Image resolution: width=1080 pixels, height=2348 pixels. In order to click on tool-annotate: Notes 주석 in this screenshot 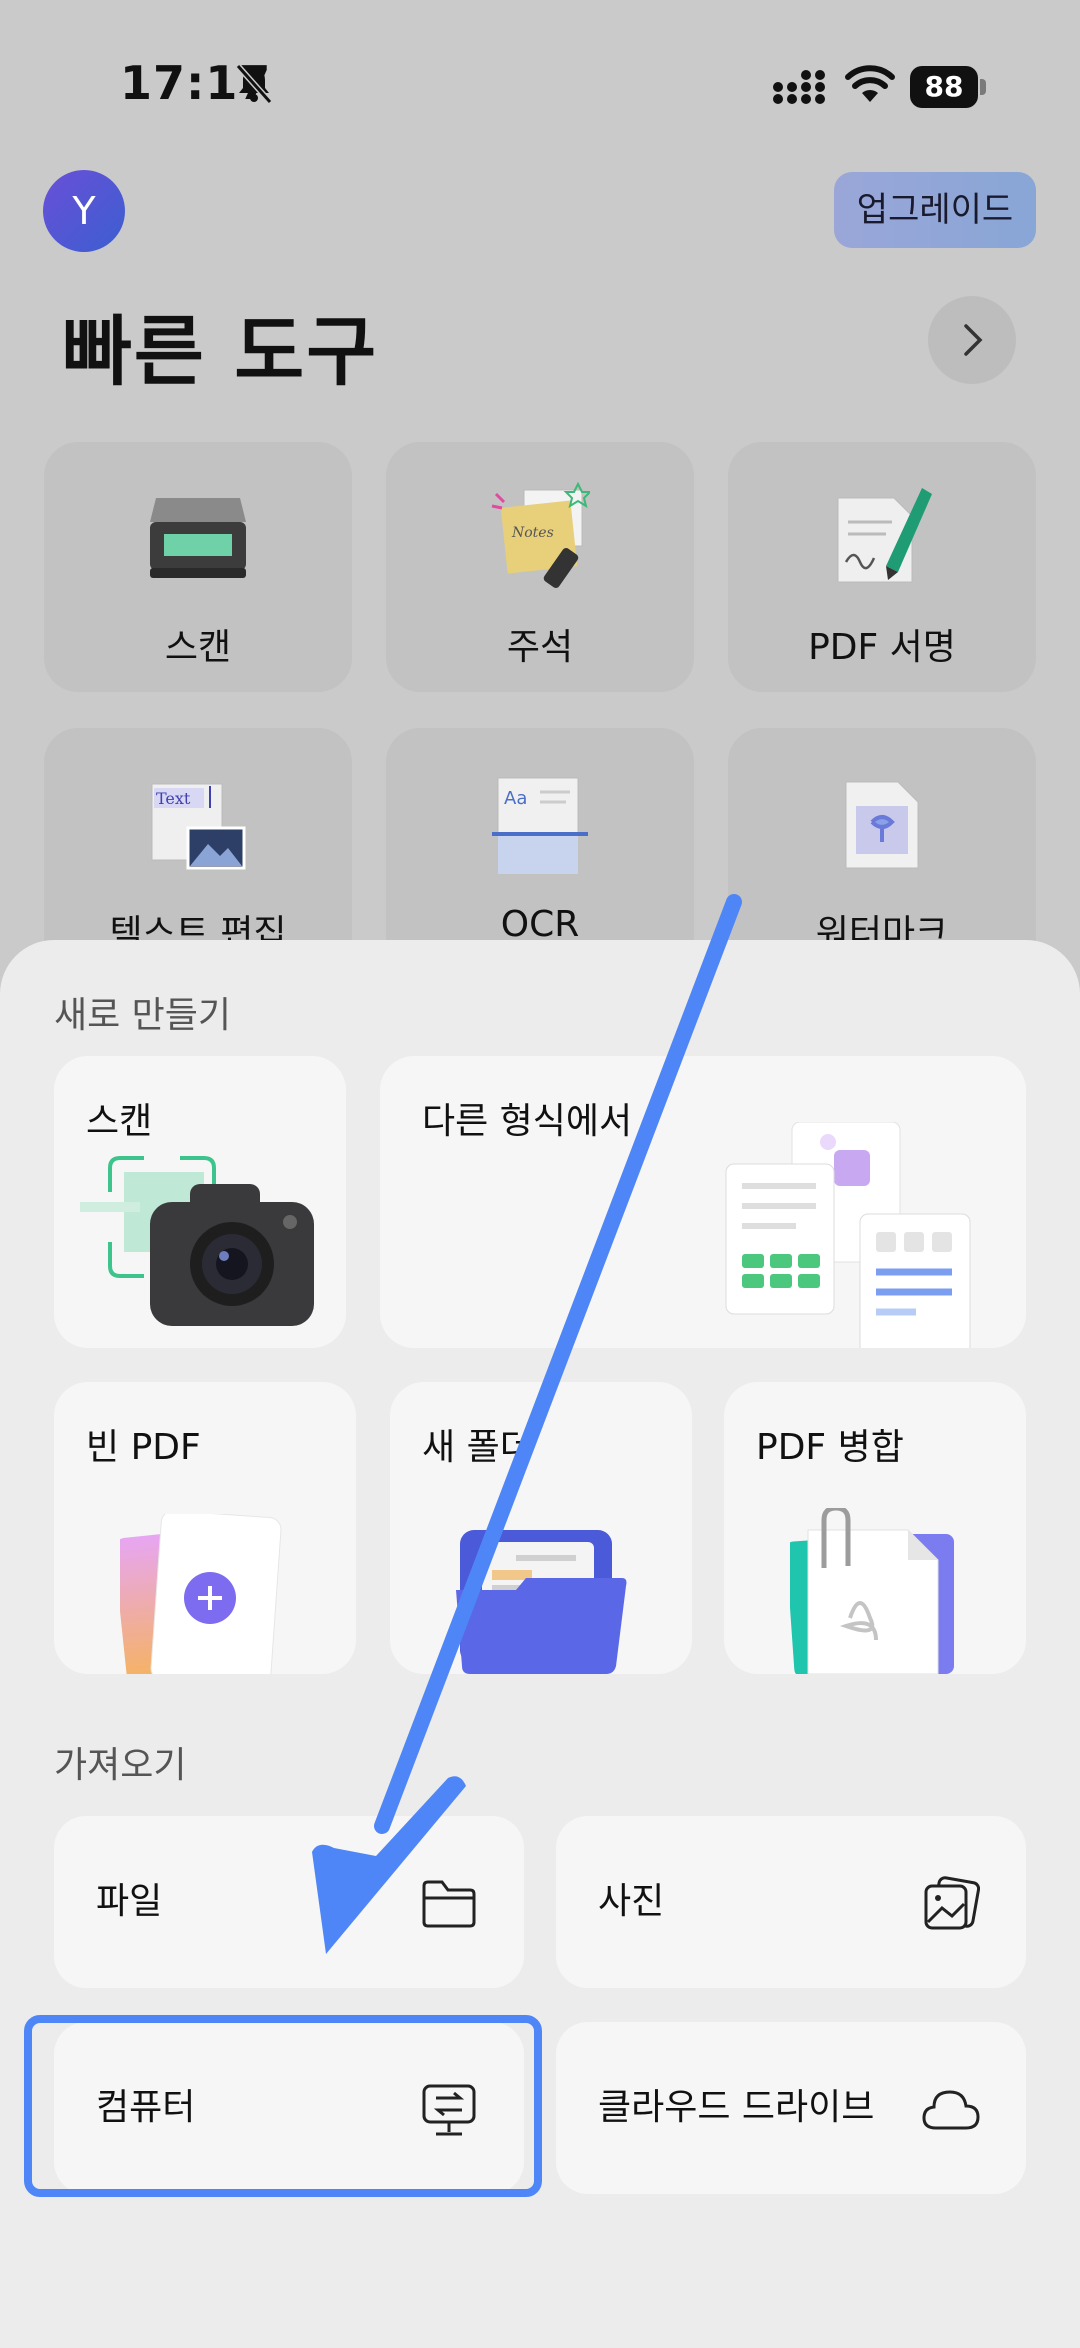, I will do `click(540, 567)`.